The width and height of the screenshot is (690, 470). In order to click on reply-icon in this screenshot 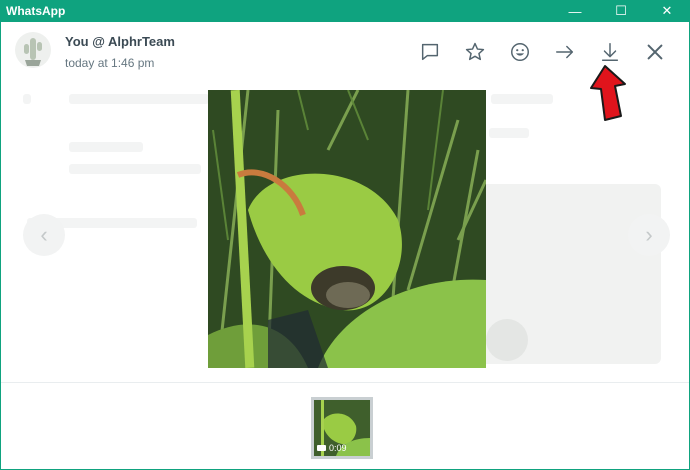, I will do `click(429, 52)`.